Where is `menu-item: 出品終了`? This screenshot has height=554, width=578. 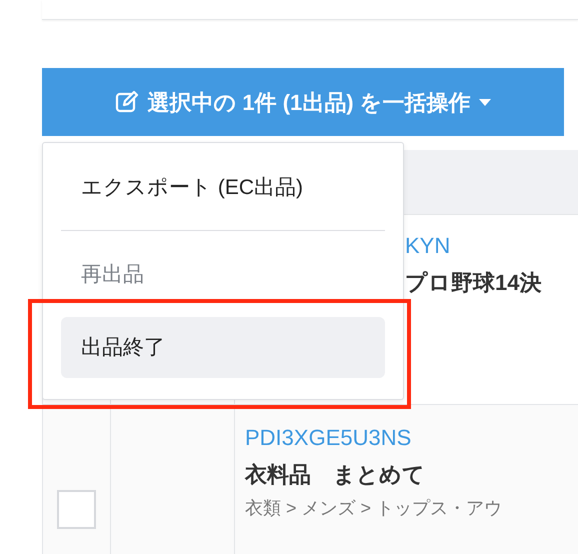
menu-item: 出品終了 is located at coordinates (223, 347).